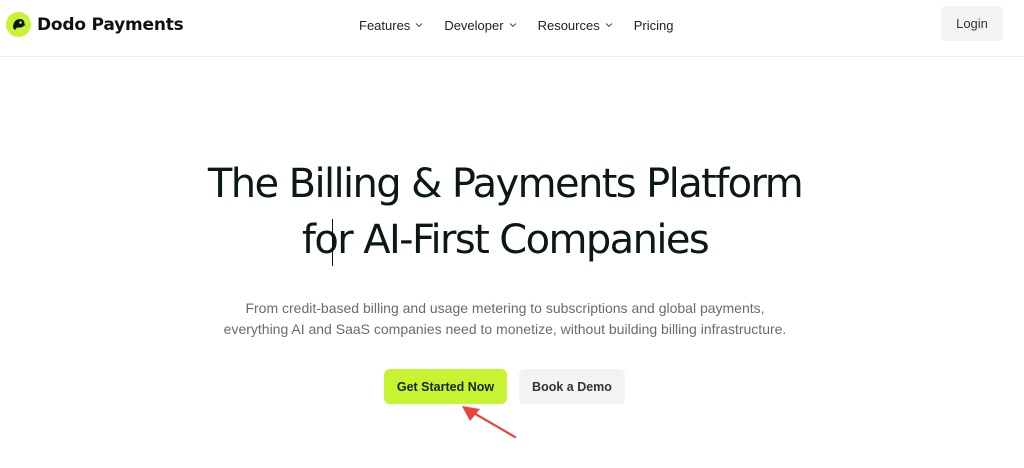  What do you see at coordinates (568, 25) in the screenshot?
I see `nav-item-label: Resources` at bounding box center [568, 25].